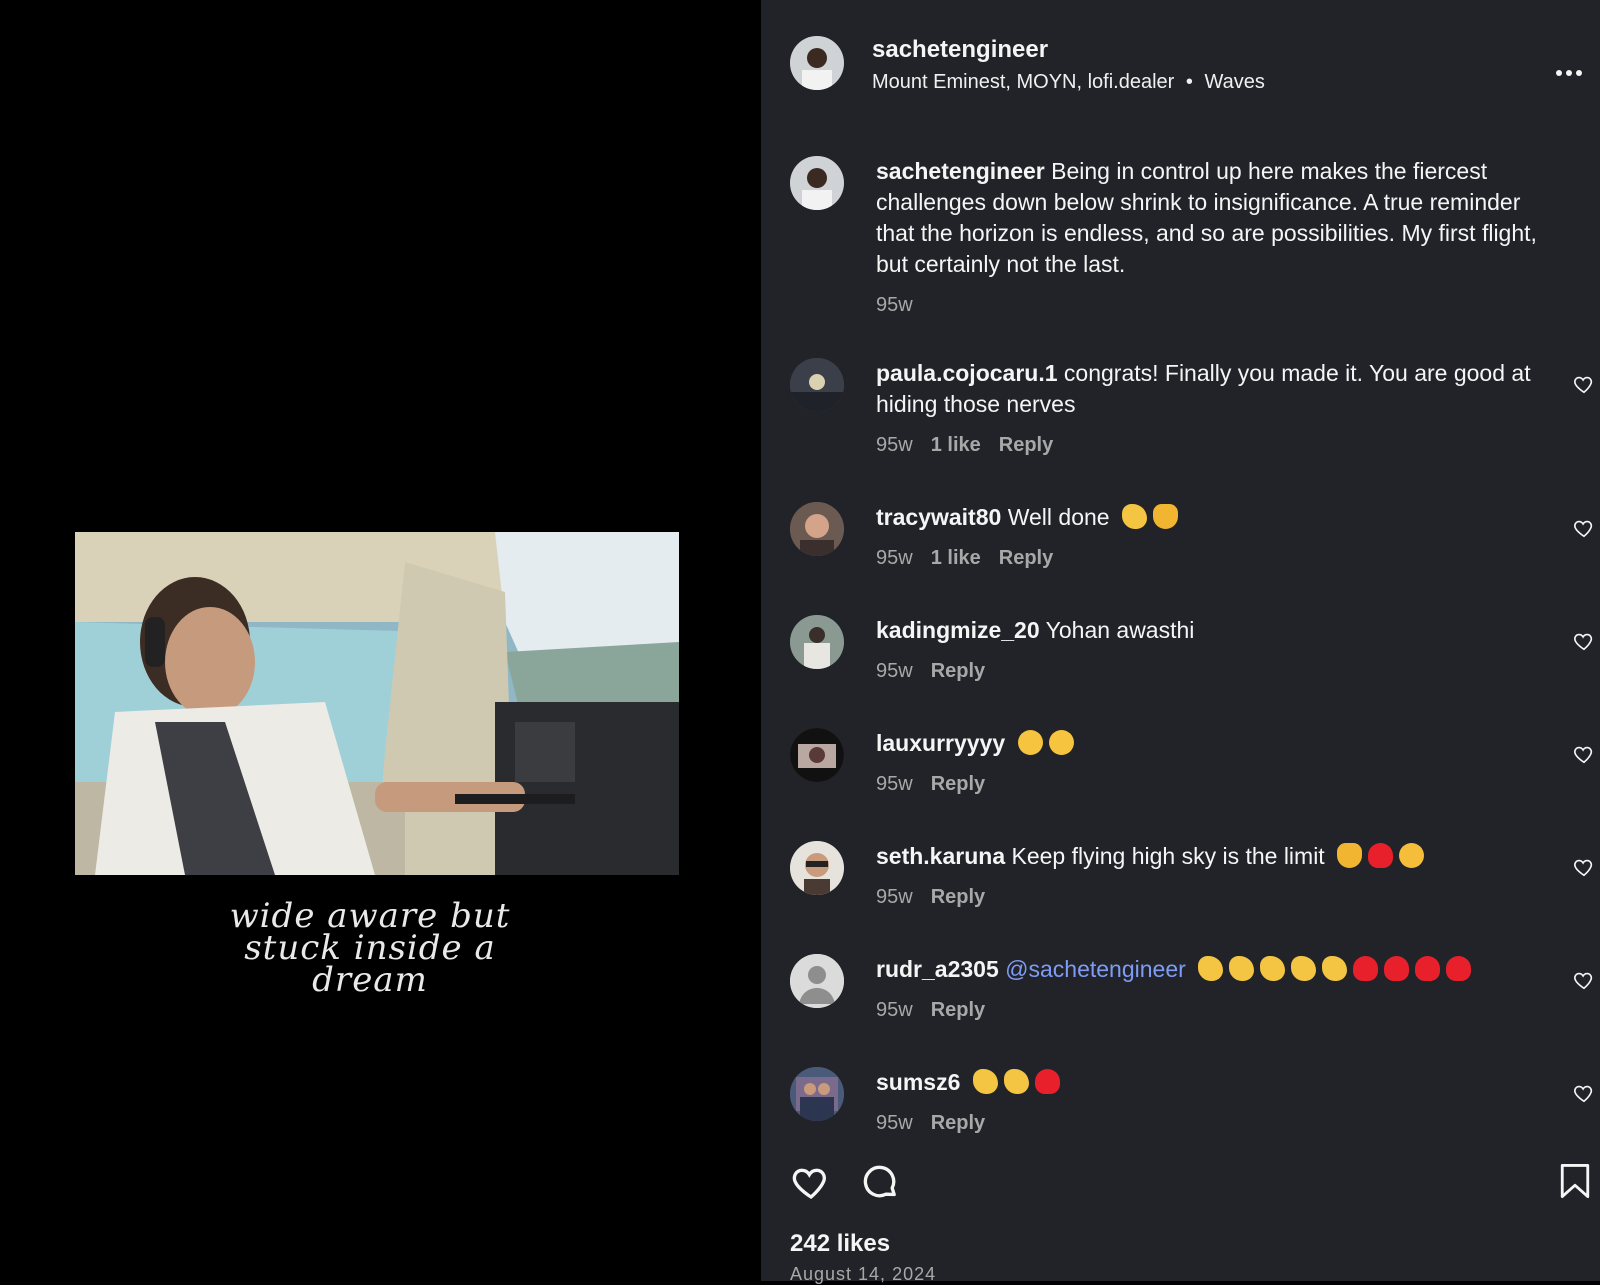 Image resolution: width=1600 pixels, height=1285 pixels. Describe the element at coordinates (880, 1182) in the screenshot. I see `comment-icon` at that location.